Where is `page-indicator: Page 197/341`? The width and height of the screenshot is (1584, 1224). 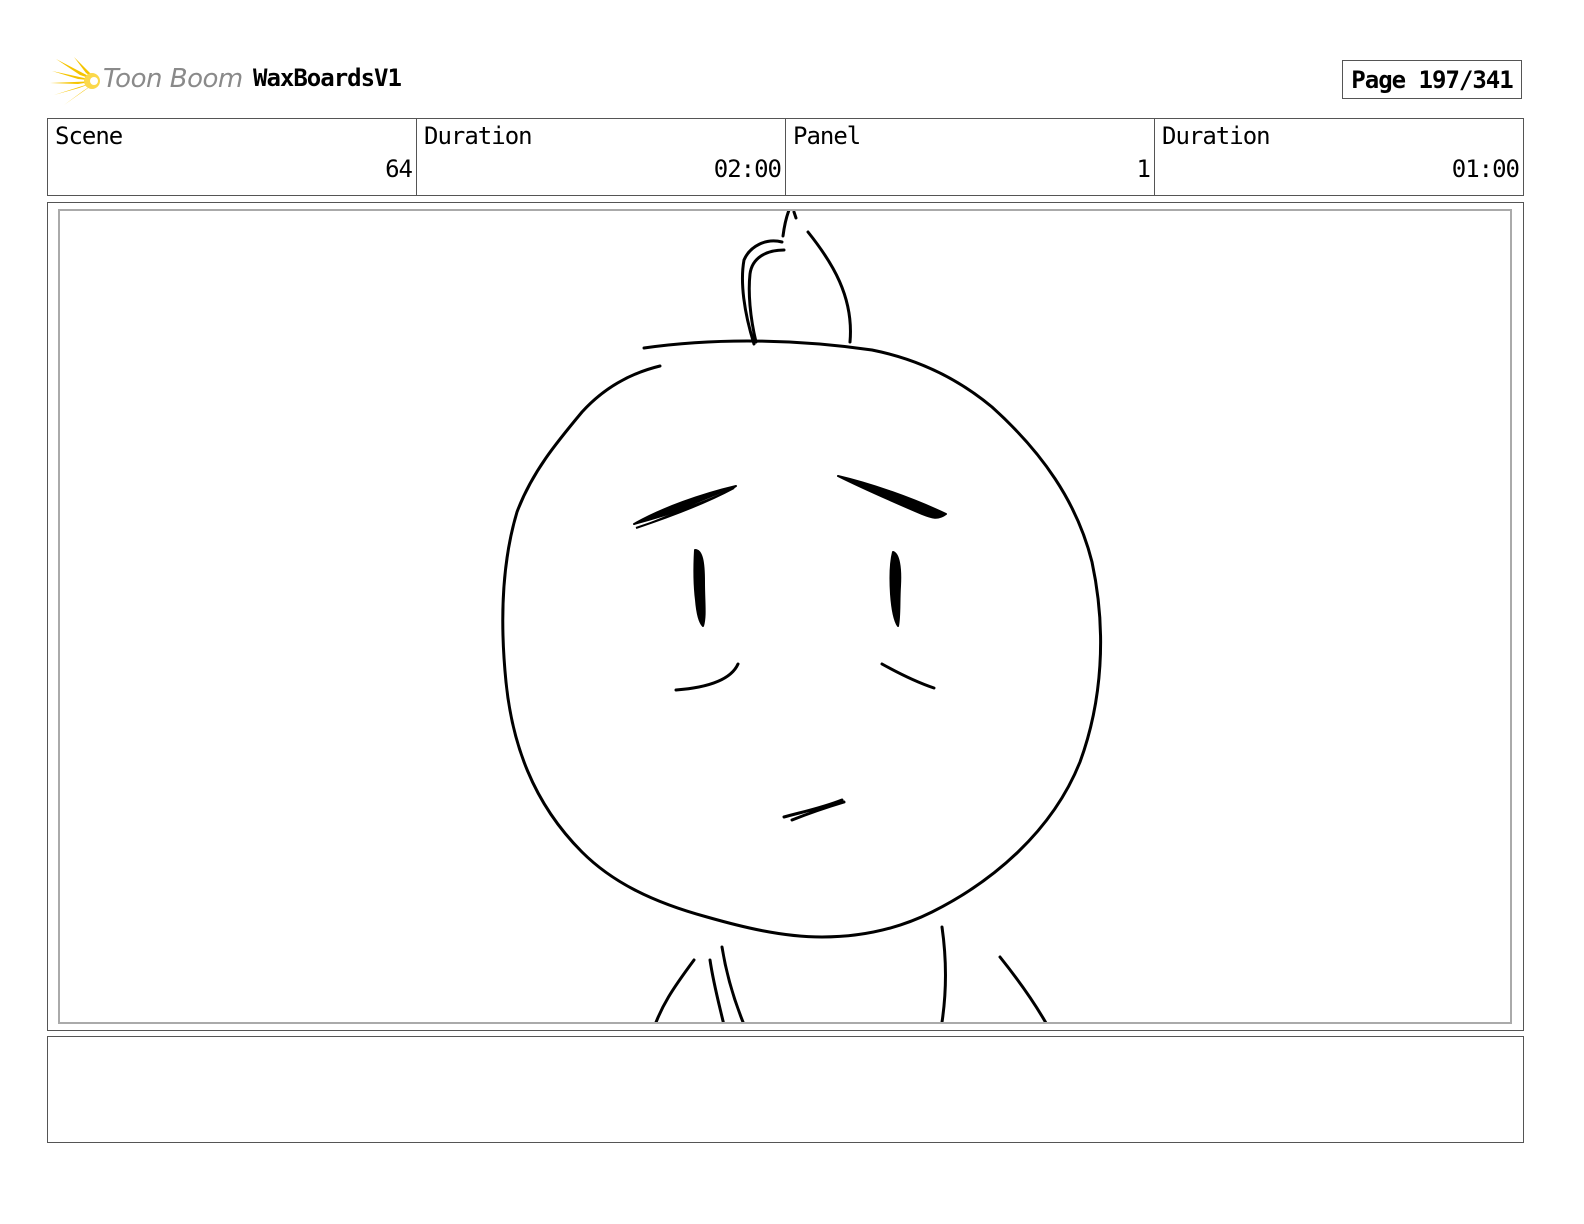 page-indicator: Page 197/341 is located at coordinates (1432, 79).